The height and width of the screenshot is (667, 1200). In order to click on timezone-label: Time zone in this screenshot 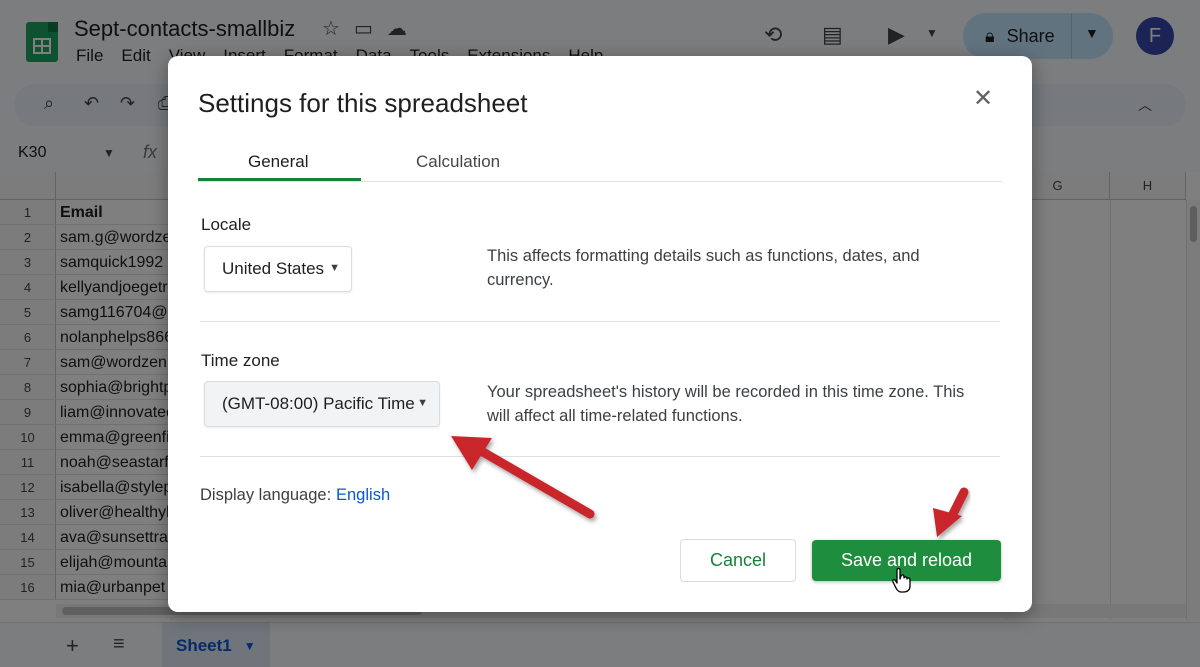, I will do `click(240, 360)`.